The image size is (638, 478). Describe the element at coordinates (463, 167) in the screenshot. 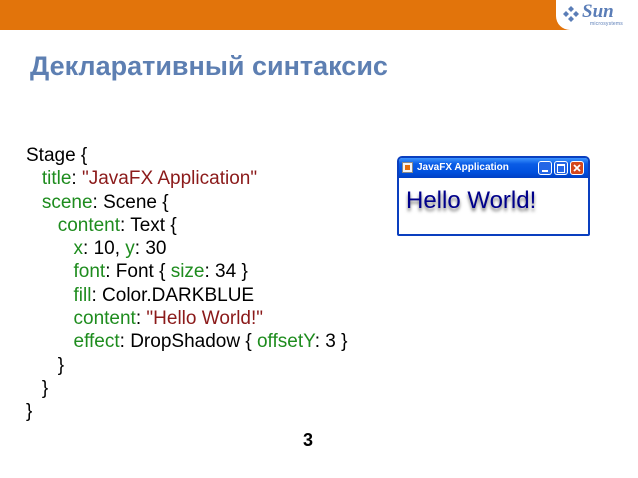

I see `window-title: JavaFX Application` at that location.